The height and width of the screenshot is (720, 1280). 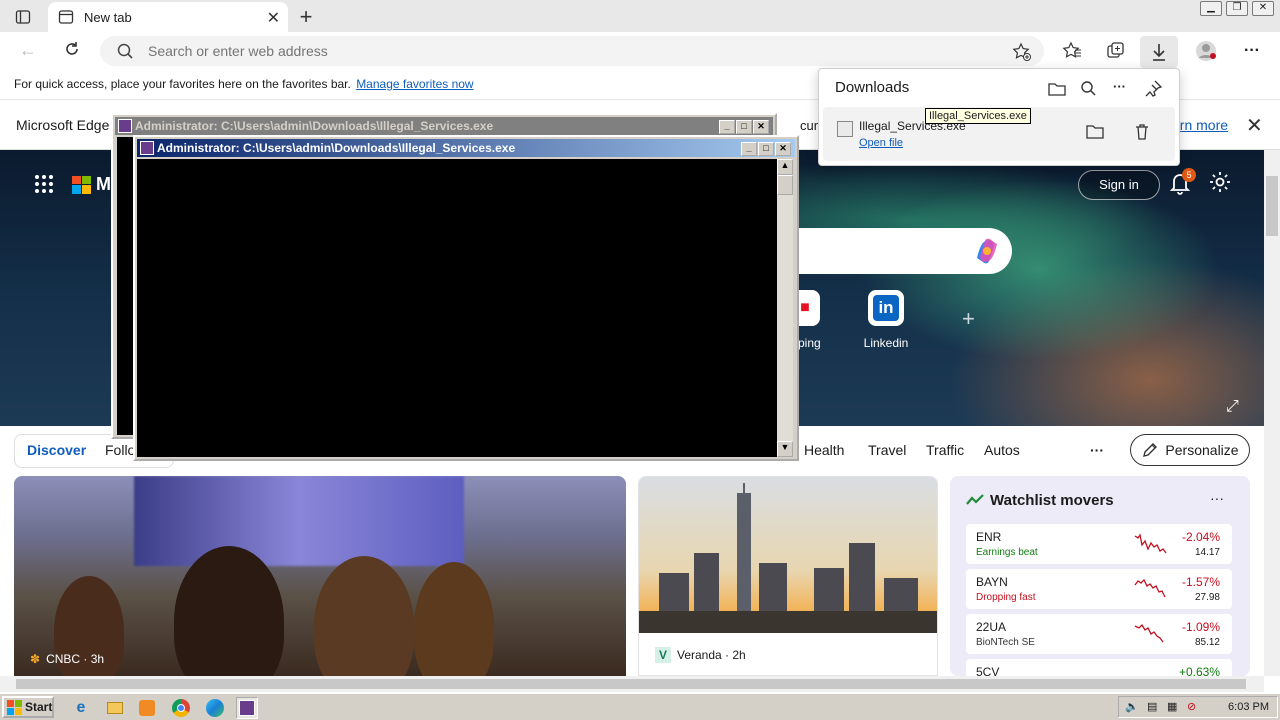 What do you see at coordinates (886, 320) in the screenshot?
I see `quick-link-linkedin: in Linkedin` at bounding box center [886, 320].